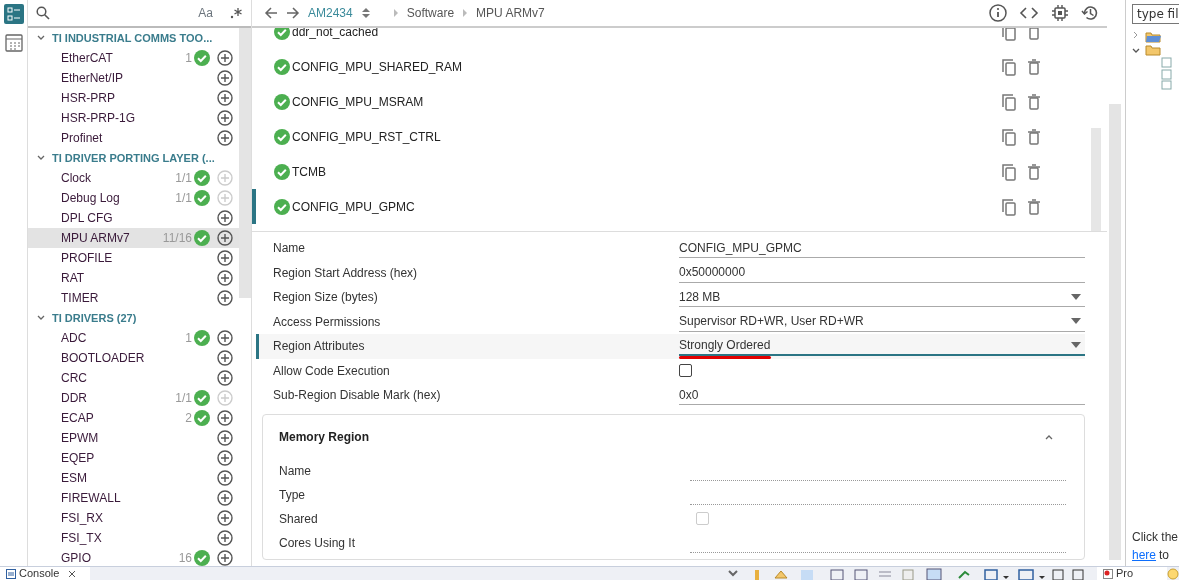 This screenshot has height=580, width=1179. What do you see at coordinates (510, 13) in the screenshot?
I see `breadcrumb-item: MPU ARMv7` at bounding box center [510, 13].